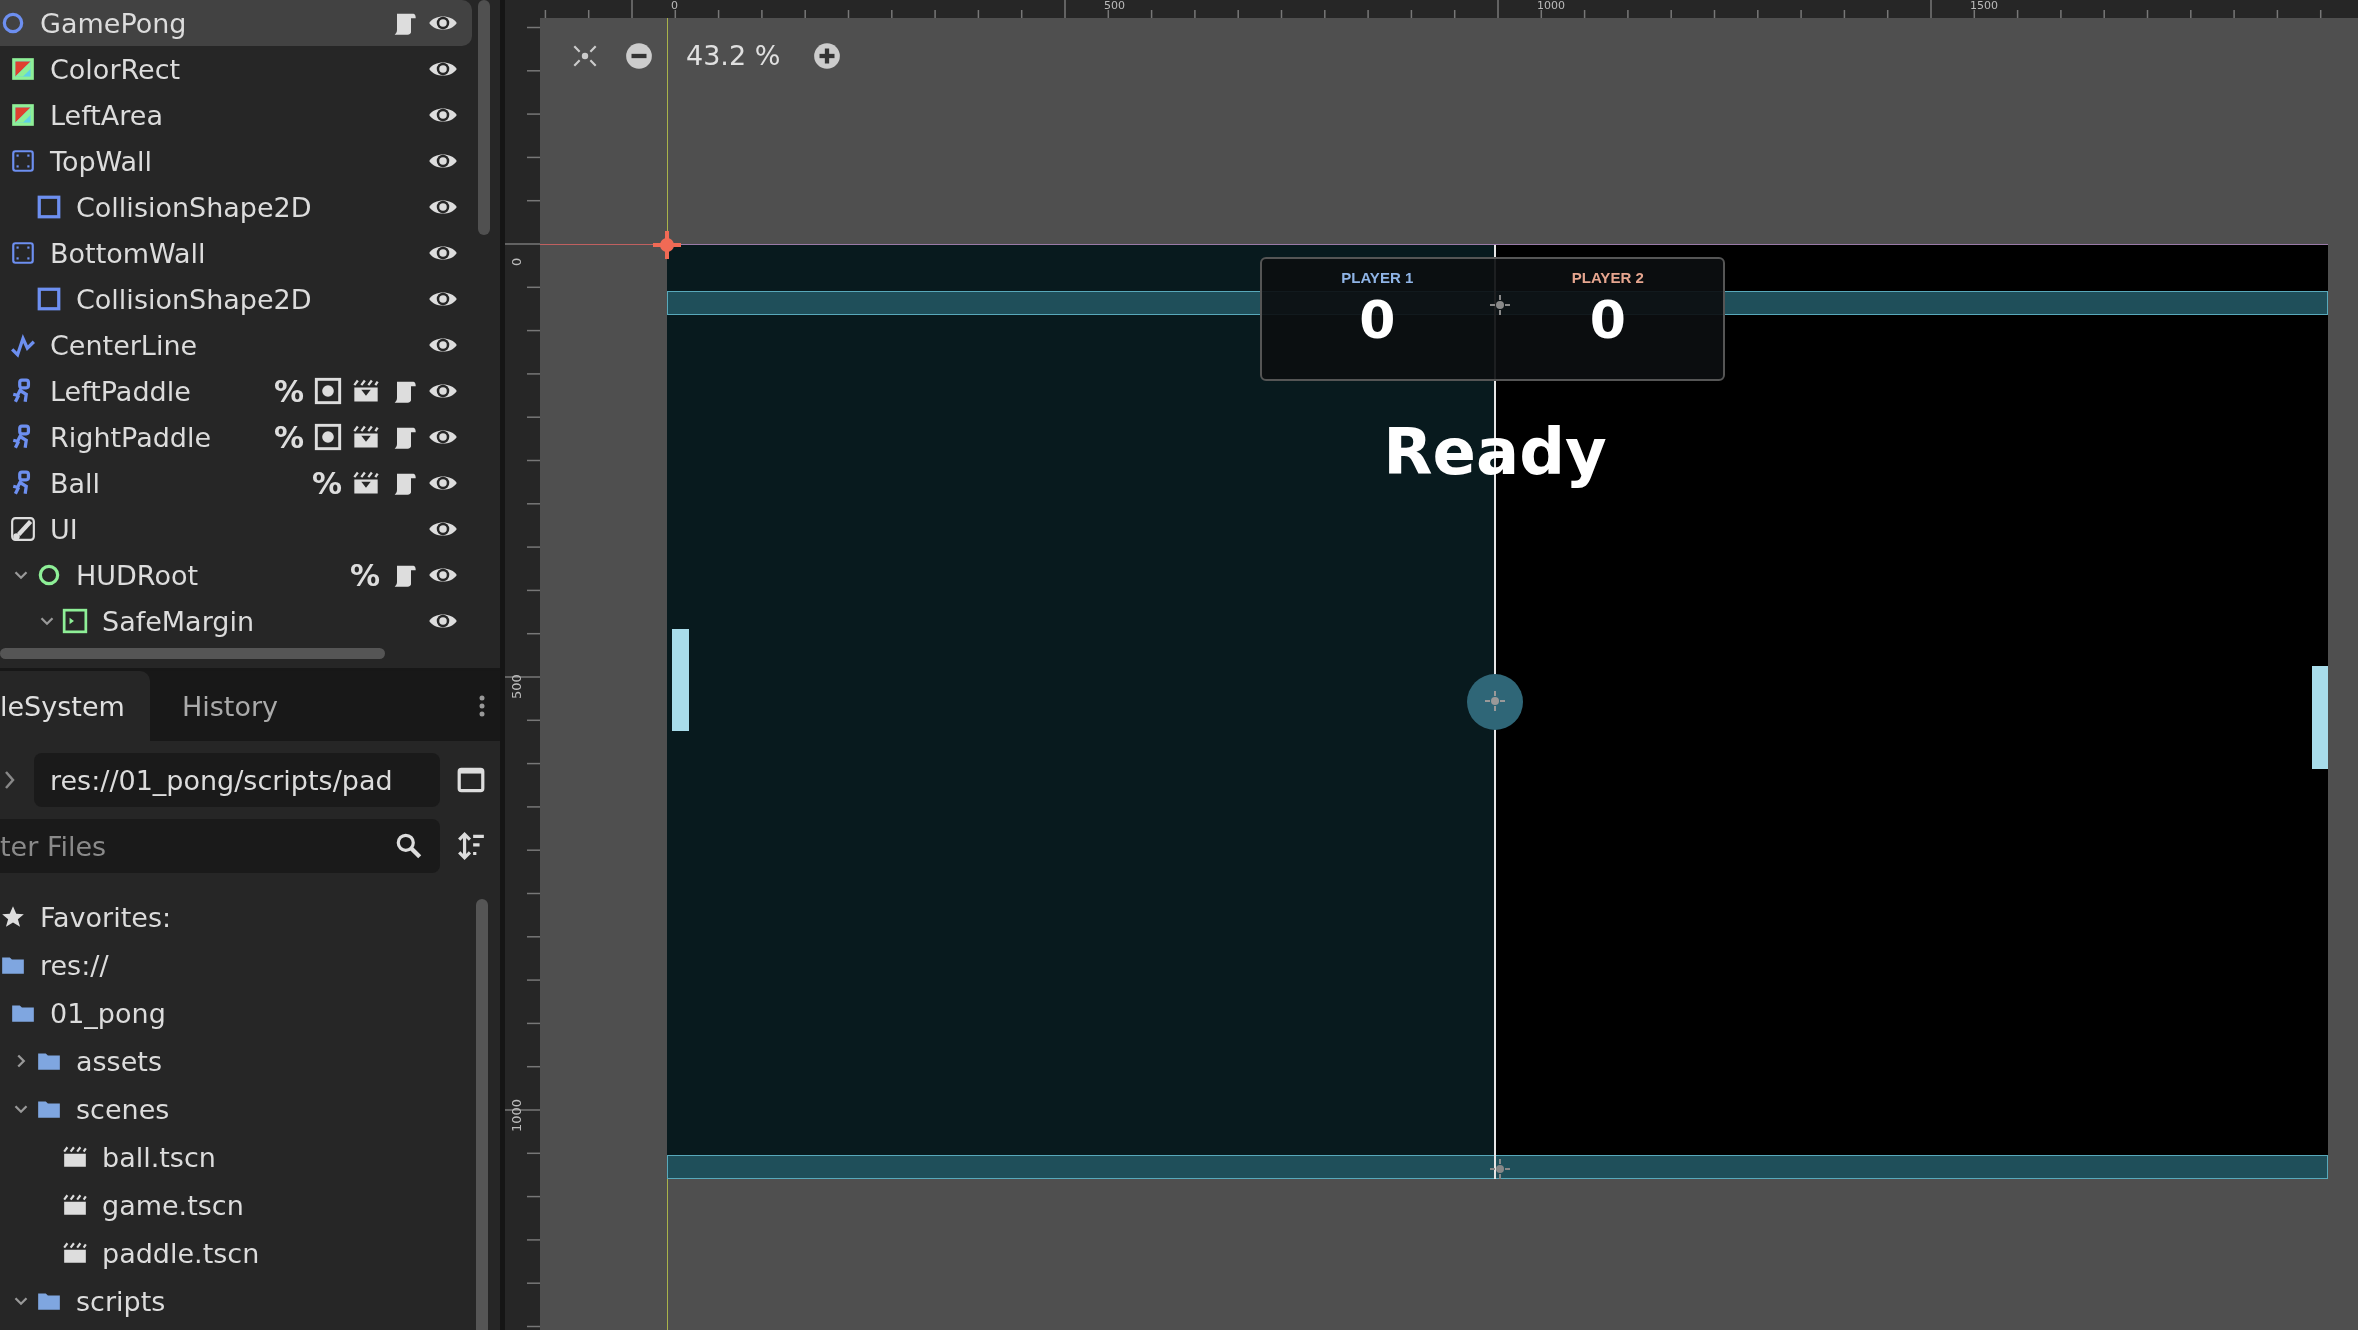 This screenshot has width=2358, height=1330. What do you see at coordinates (236, 253) in the screenshot?
I see `tree-item: BottomWall` at bounding box center [236, 253].